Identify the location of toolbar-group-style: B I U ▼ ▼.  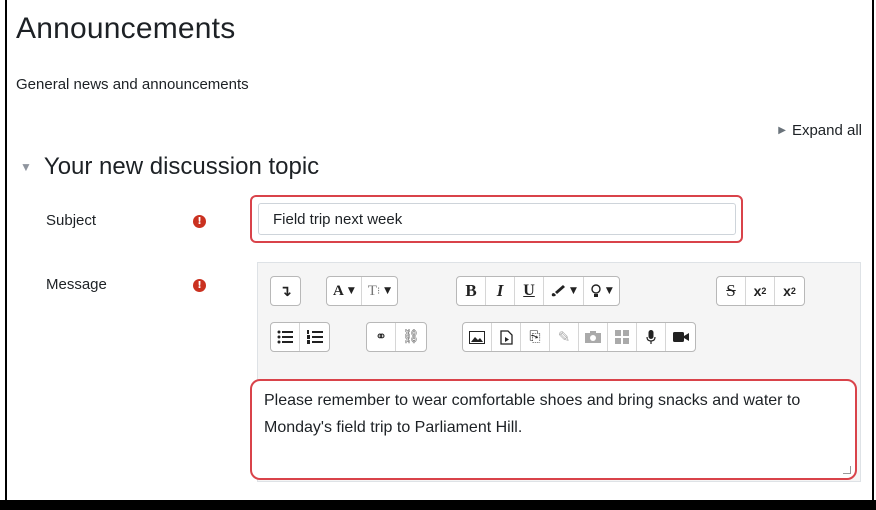
(538, 291).